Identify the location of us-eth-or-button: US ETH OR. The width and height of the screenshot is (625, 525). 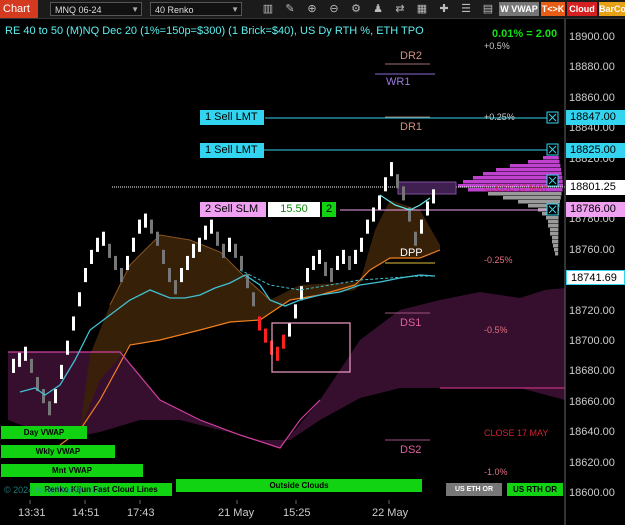
(474, 489).